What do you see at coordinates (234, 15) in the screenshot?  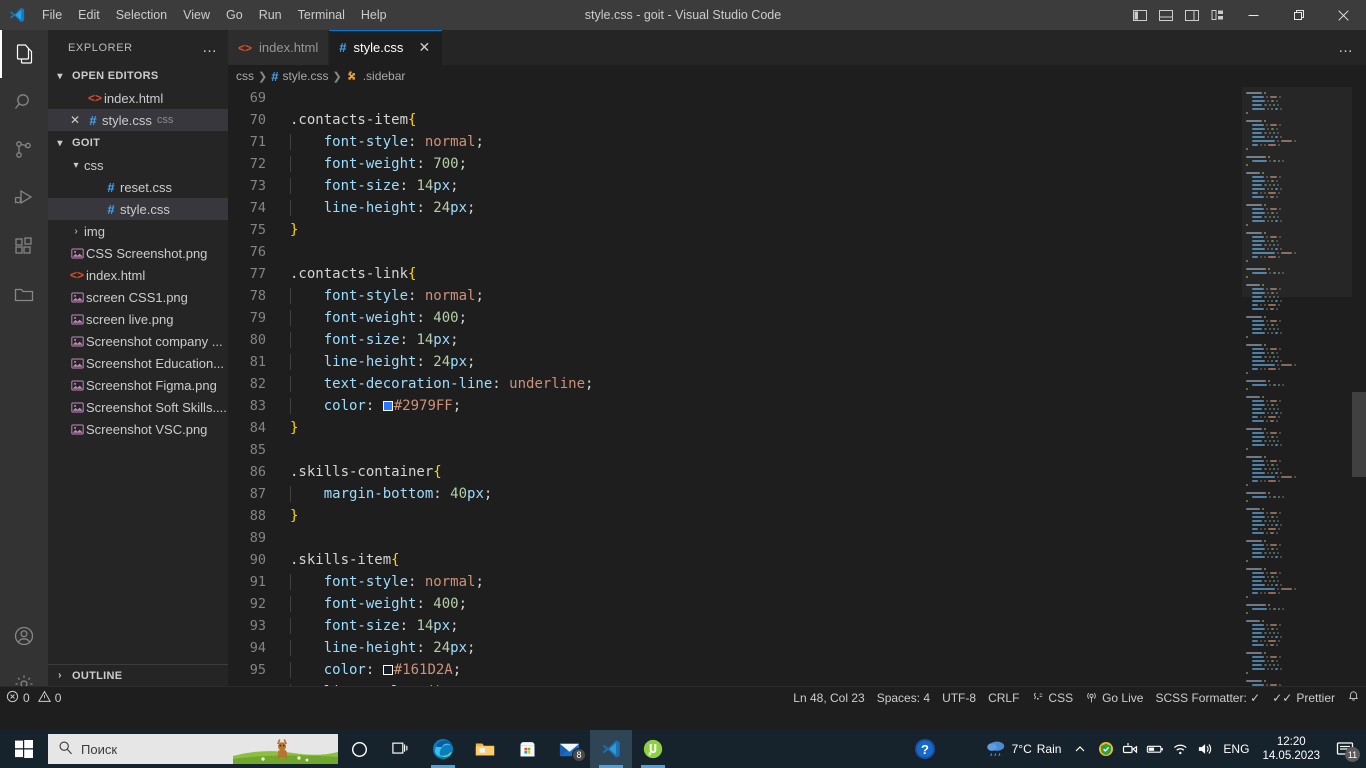 I see `menu-go: Go` at bounding box center [234, 15].